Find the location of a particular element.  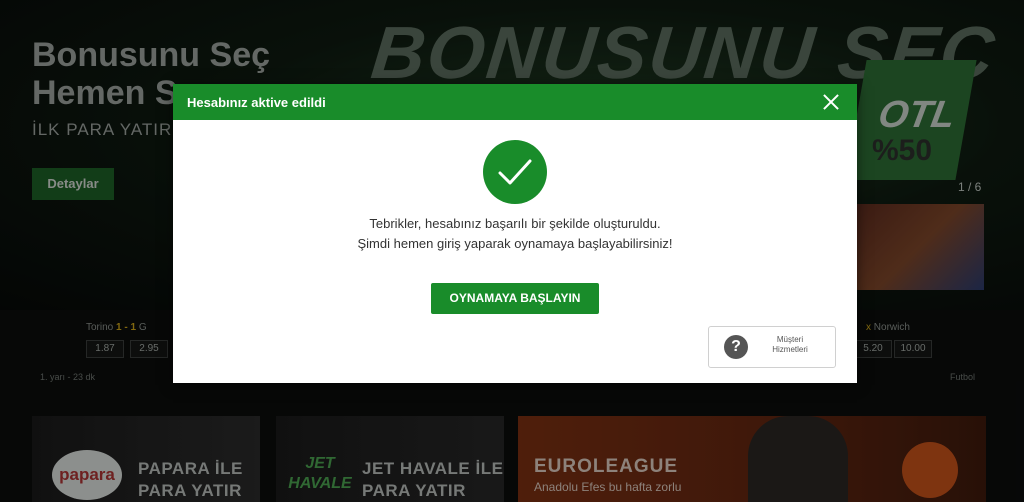

question-circle-icon: ? is located at coordinates (736, 347).